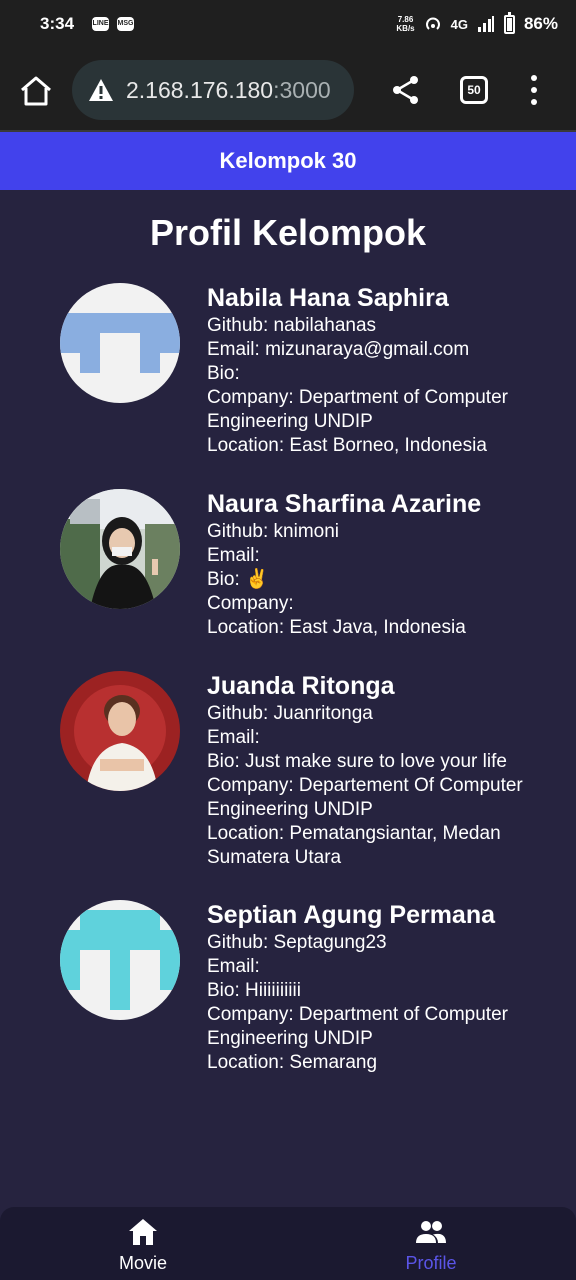 The height and width of the screenshot is (1280, 576). Describe the element at coordinates (406, 90) in the screenshot. I see `share-icon` at that location.